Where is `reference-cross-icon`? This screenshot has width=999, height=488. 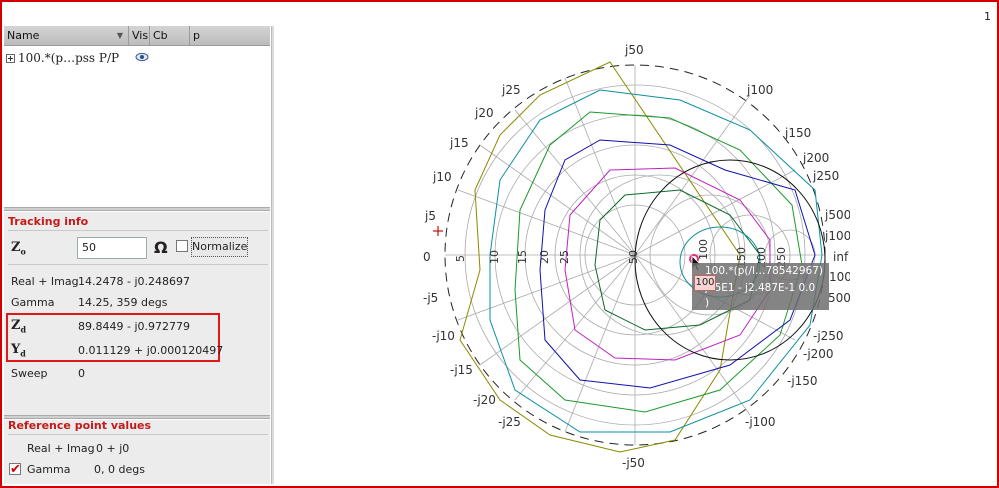 reference-cross-icon is located at coordinates (438, 231).